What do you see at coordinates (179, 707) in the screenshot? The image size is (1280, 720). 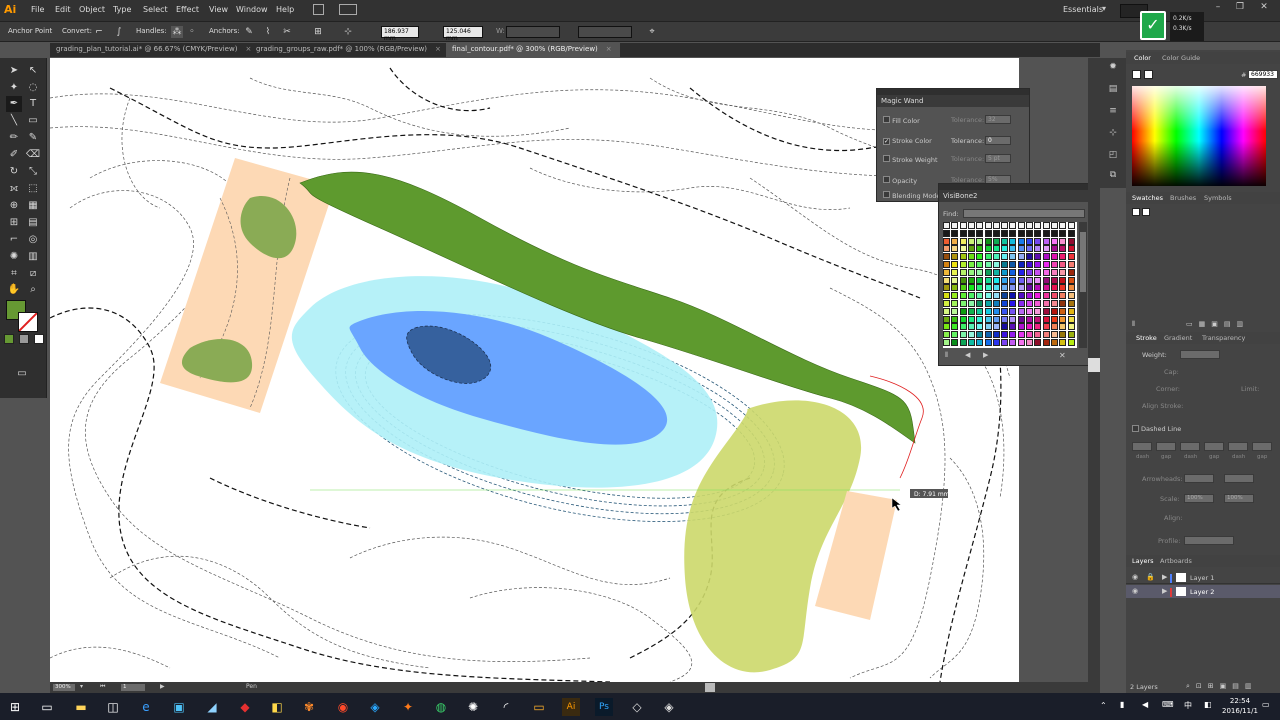 I see `photos-icon: ▣` at bounding box center [179, 707].